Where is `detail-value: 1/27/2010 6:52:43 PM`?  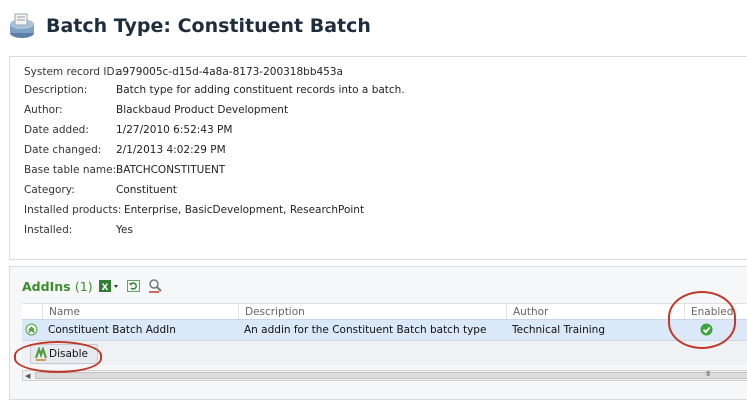 detail-value: 1/27/2010 6:52:43 PM is located at coordinates (174, 130).